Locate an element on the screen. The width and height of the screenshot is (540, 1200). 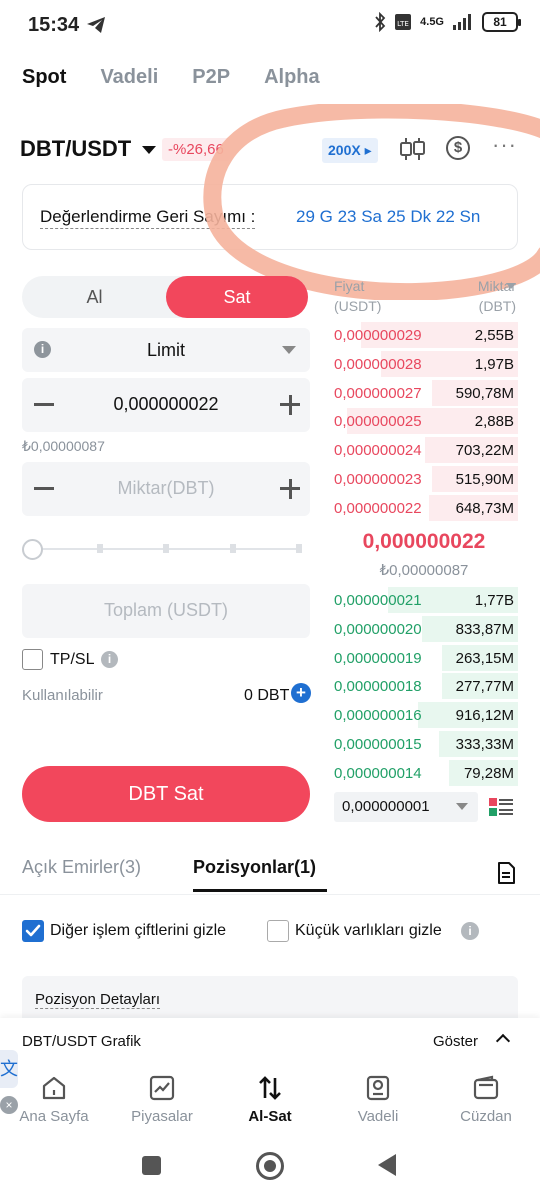
order-price: 0,000000023 is located at coordinates (378, 479).